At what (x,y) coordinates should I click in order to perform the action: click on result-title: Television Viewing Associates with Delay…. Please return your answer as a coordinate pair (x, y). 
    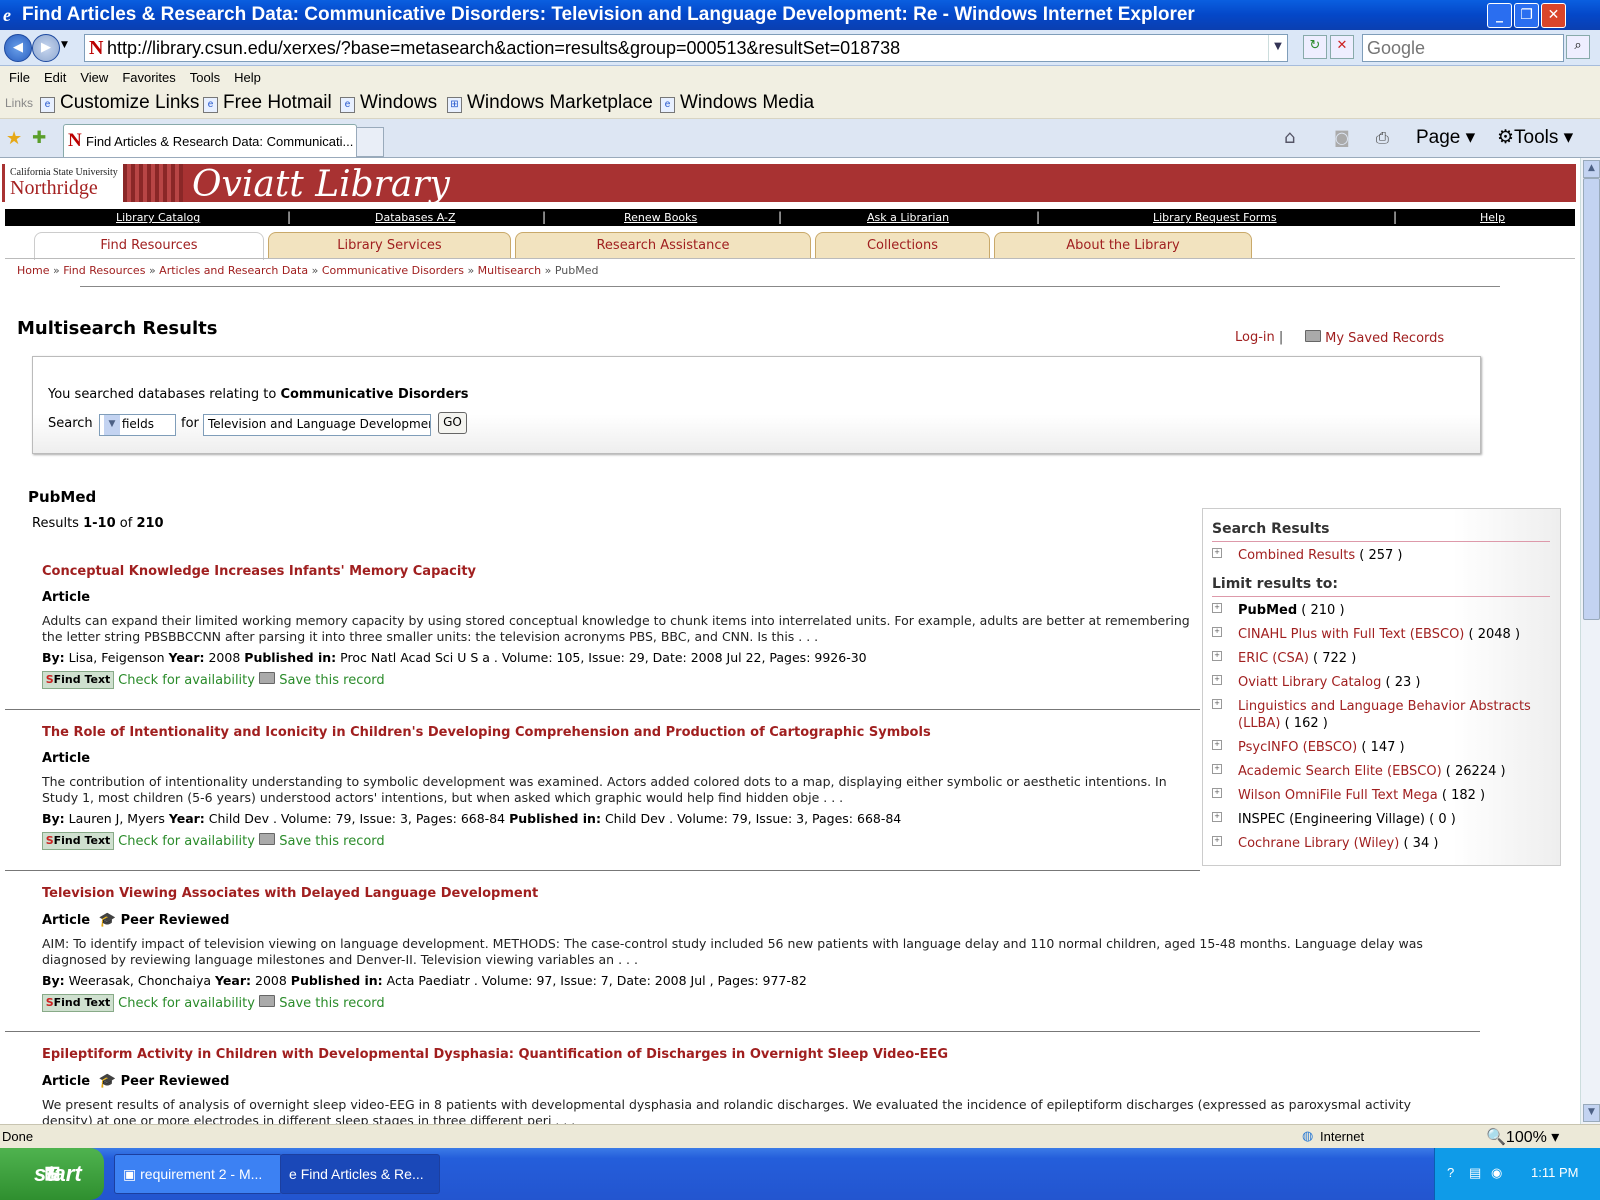
    Looking at the image, I should click on (752, 893).